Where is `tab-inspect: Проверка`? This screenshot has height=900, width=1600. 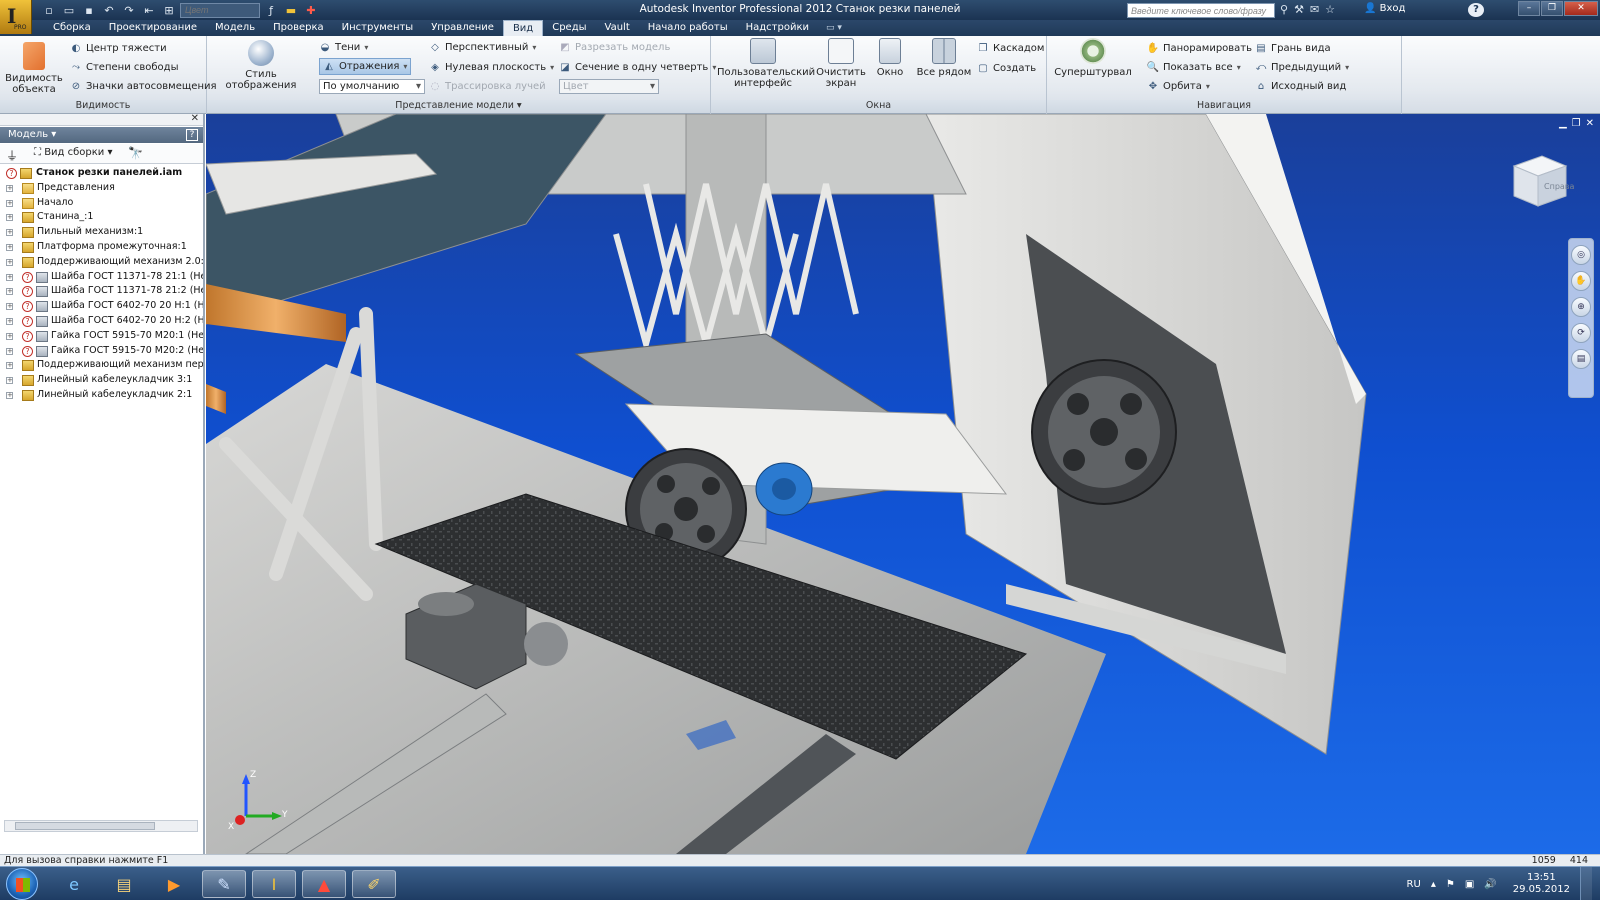 tab-inspect: Проверка is located at coordinates (298, 28).